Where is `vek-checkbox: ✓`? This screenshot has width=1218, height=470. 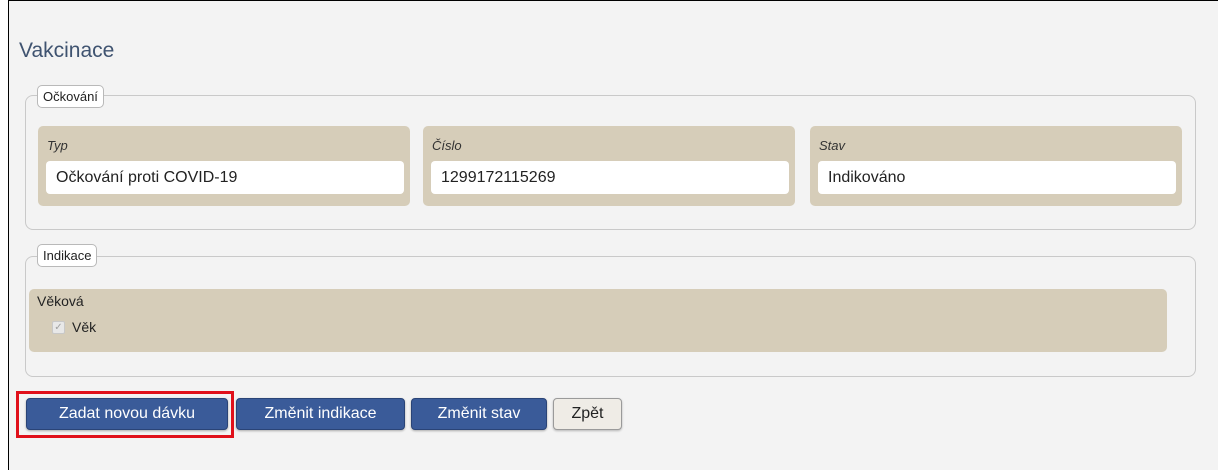 vek-checkbox: ✓ is located at coordinates (58, 327).